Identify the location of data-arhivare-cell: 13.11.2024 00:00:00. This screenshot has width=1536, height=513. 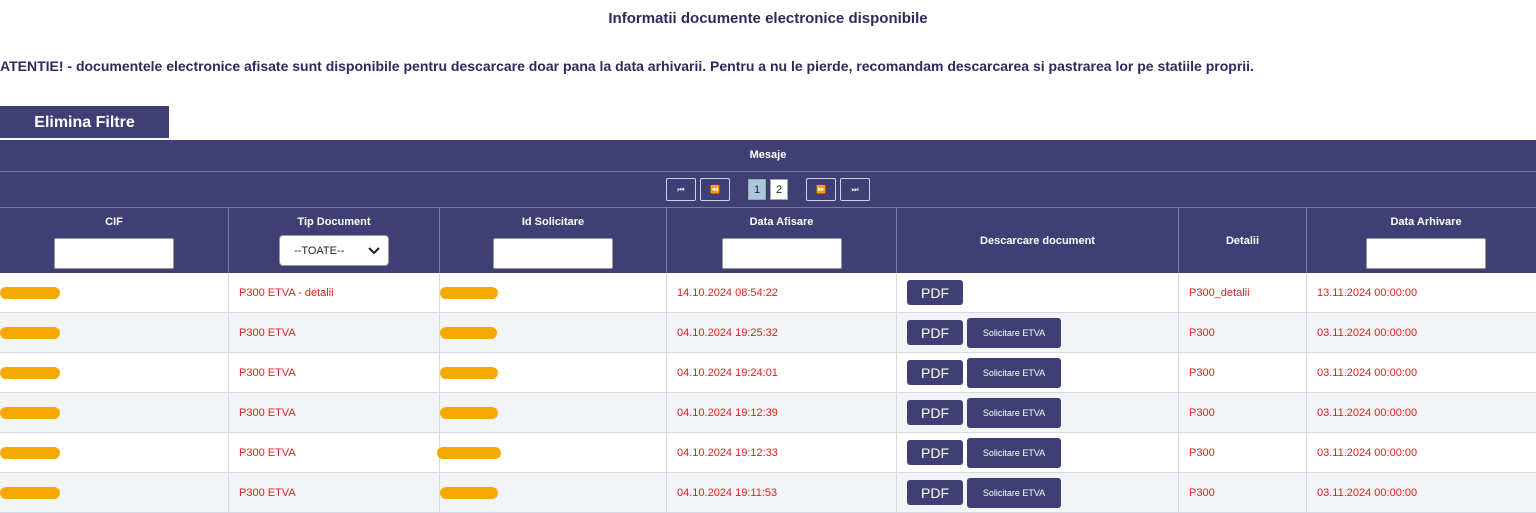
(1421, 292).